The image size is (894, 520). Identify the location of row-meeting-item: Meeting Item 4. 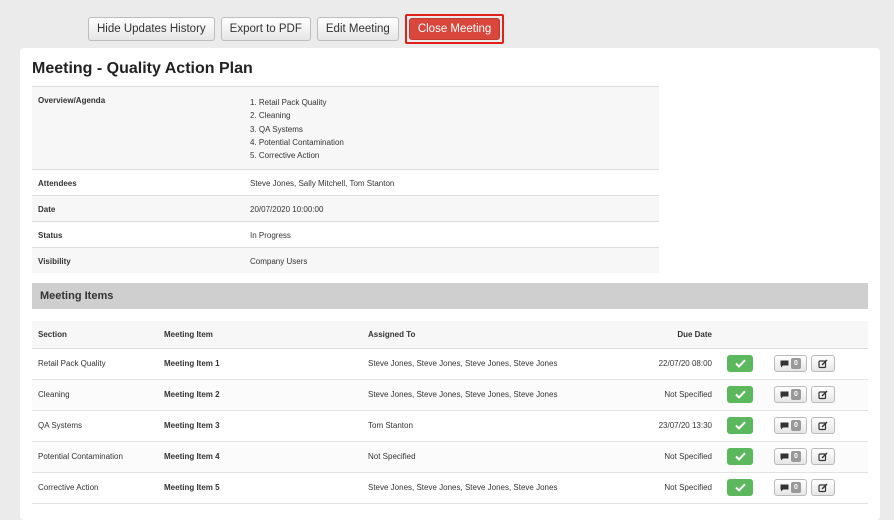
(260, 457).